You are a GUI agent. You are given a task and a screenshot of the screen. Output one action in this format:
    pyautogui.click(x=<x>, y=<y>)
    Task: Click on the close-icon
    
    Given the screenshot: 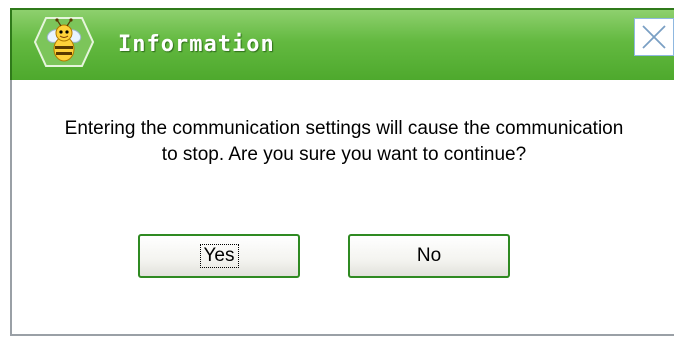 What is the action you would take?
    pyautogui.click(x=654, y=37)
    